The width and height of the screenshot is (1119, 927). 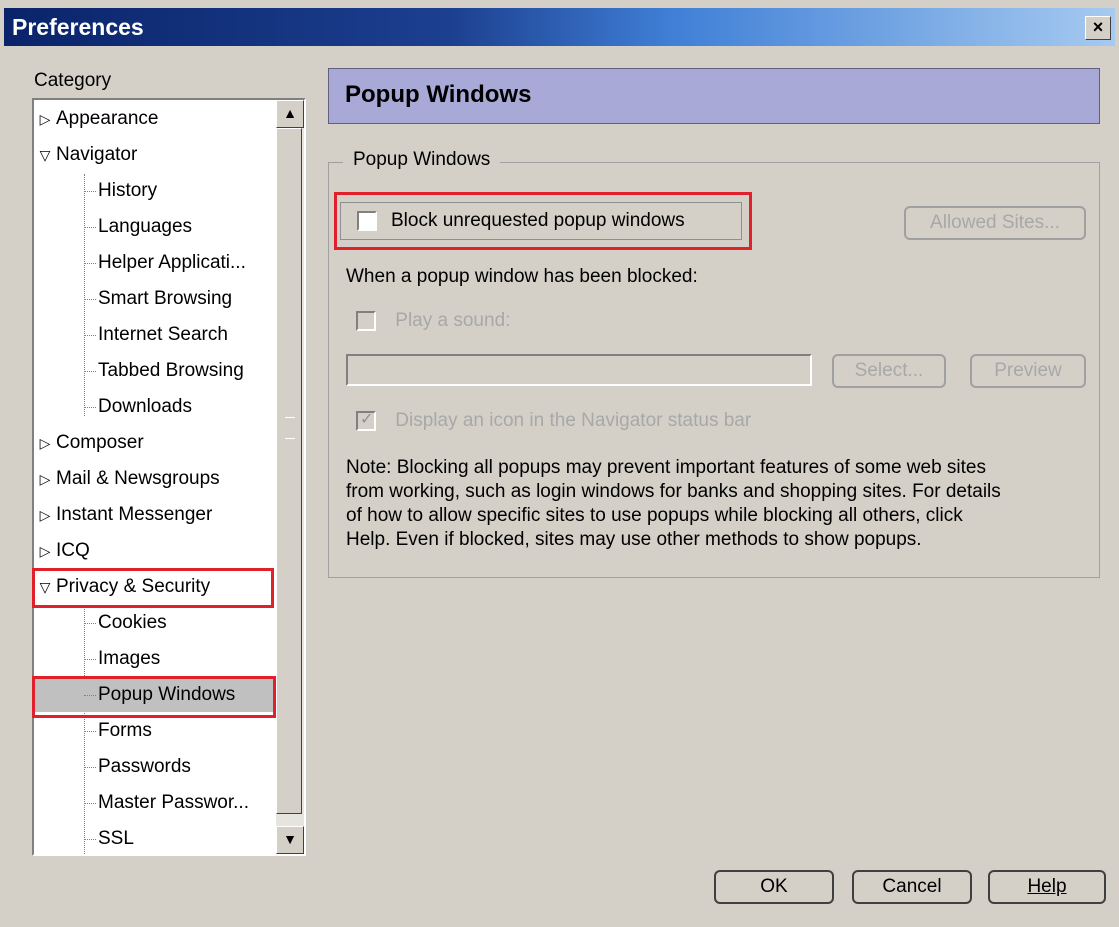 I want to click on category-item: History, so click(x=169, y=191).